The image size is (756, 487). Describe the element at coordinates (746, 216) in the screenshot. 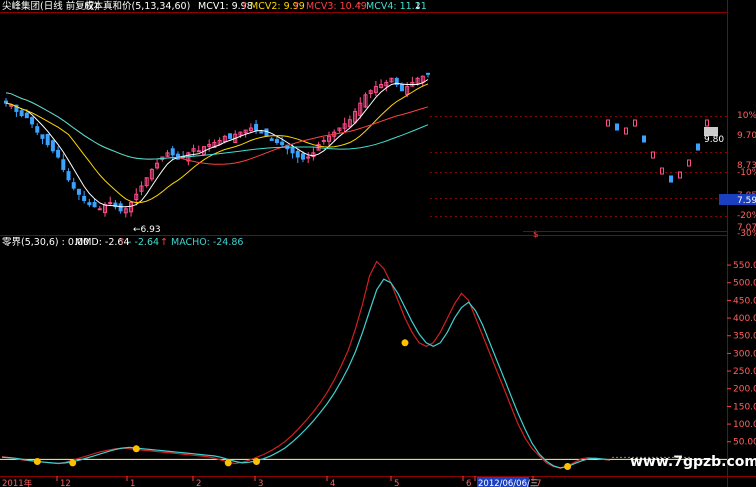

I see `price-tick-label: -20%` at that location.